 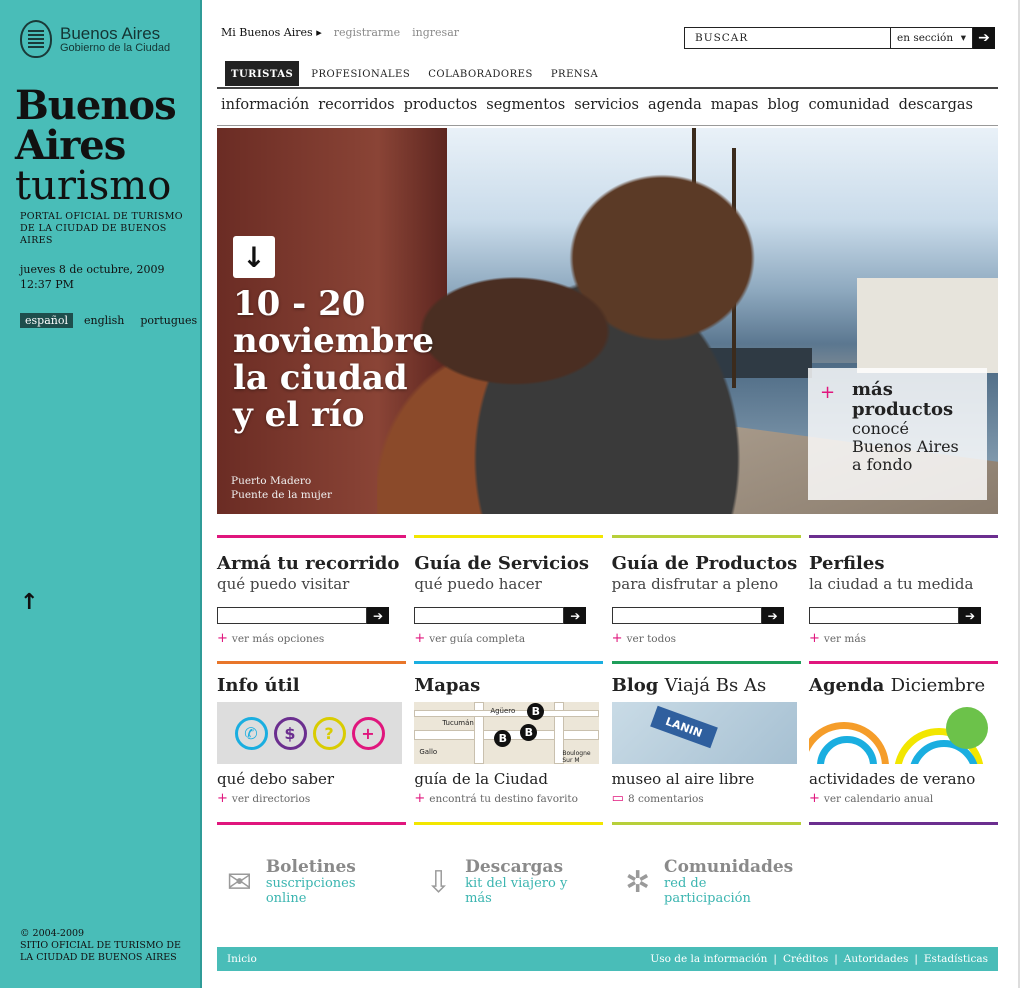 What do you see at coordinates (308, 882) in the screenshot?
I see `boletines-link: ✉ Boletines suscripciones online` at bounding box center [308, 882].